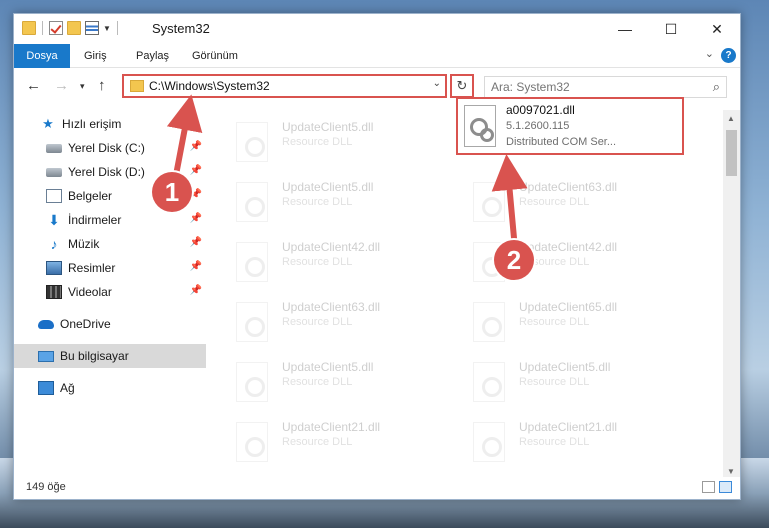 This screenshot has height=528, width=769. What do you see at coordinates (107, 28) in the screenshot?
I see `chevron-down-icon: ▼` at bounding box center [107, 28].